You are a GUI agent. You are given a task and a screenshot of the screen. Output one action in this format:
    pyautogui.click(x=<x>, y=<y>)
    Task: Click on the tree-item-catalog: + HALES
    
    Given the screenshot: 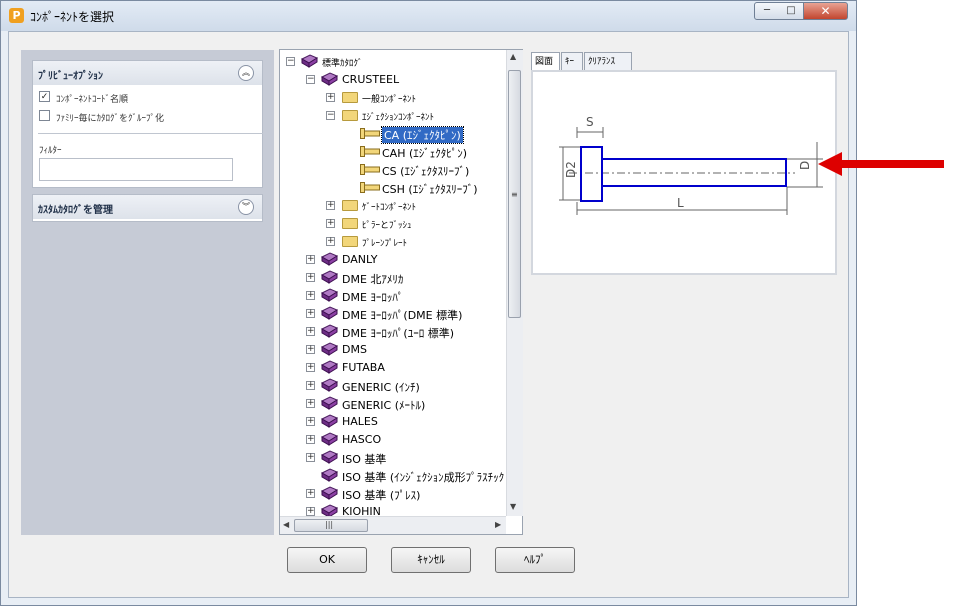 What is the action you would take?
    pyautogui.click(x=400, y=422)
    